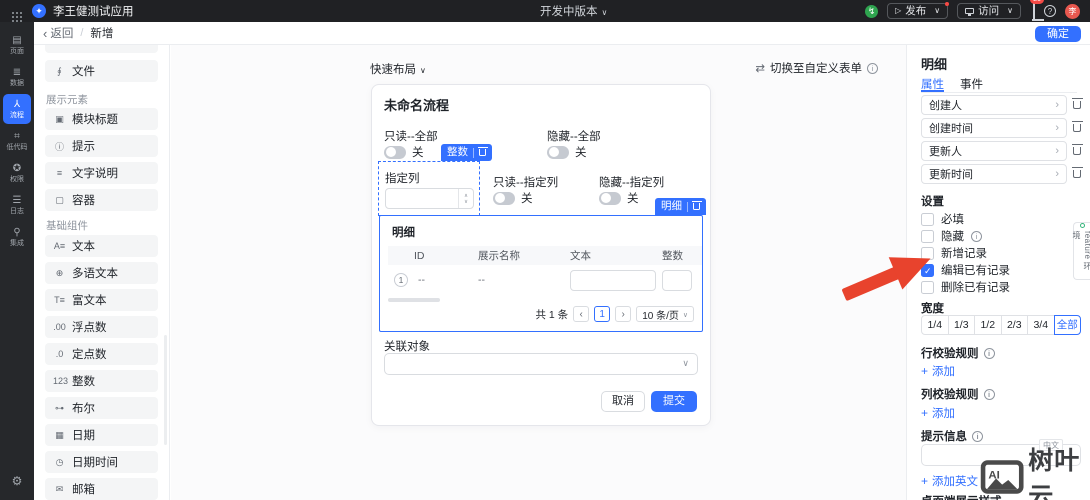 The image size is (1090, 500). What do you see at coordinates (101, 435) in the screenshot?
I see `component-item-date: ▦ 日期` at bounding box center [101, 435].